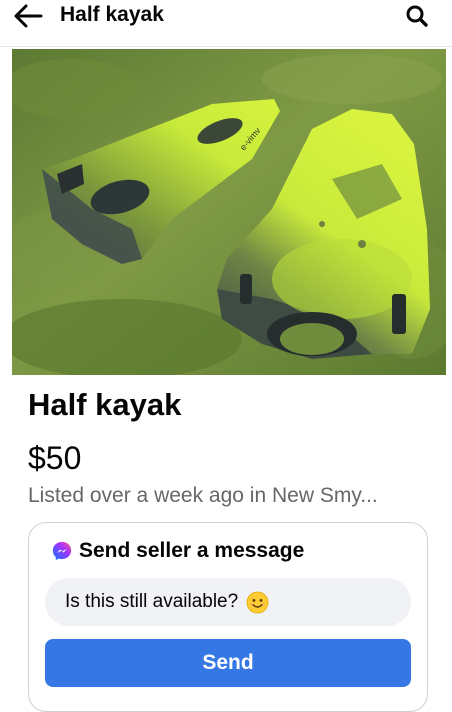 This screenshot has height=712, width=452. What do you see at coordinates (62, 551) in the screenshot?
I see `messenger-icon` at bounding box center [62, 551].